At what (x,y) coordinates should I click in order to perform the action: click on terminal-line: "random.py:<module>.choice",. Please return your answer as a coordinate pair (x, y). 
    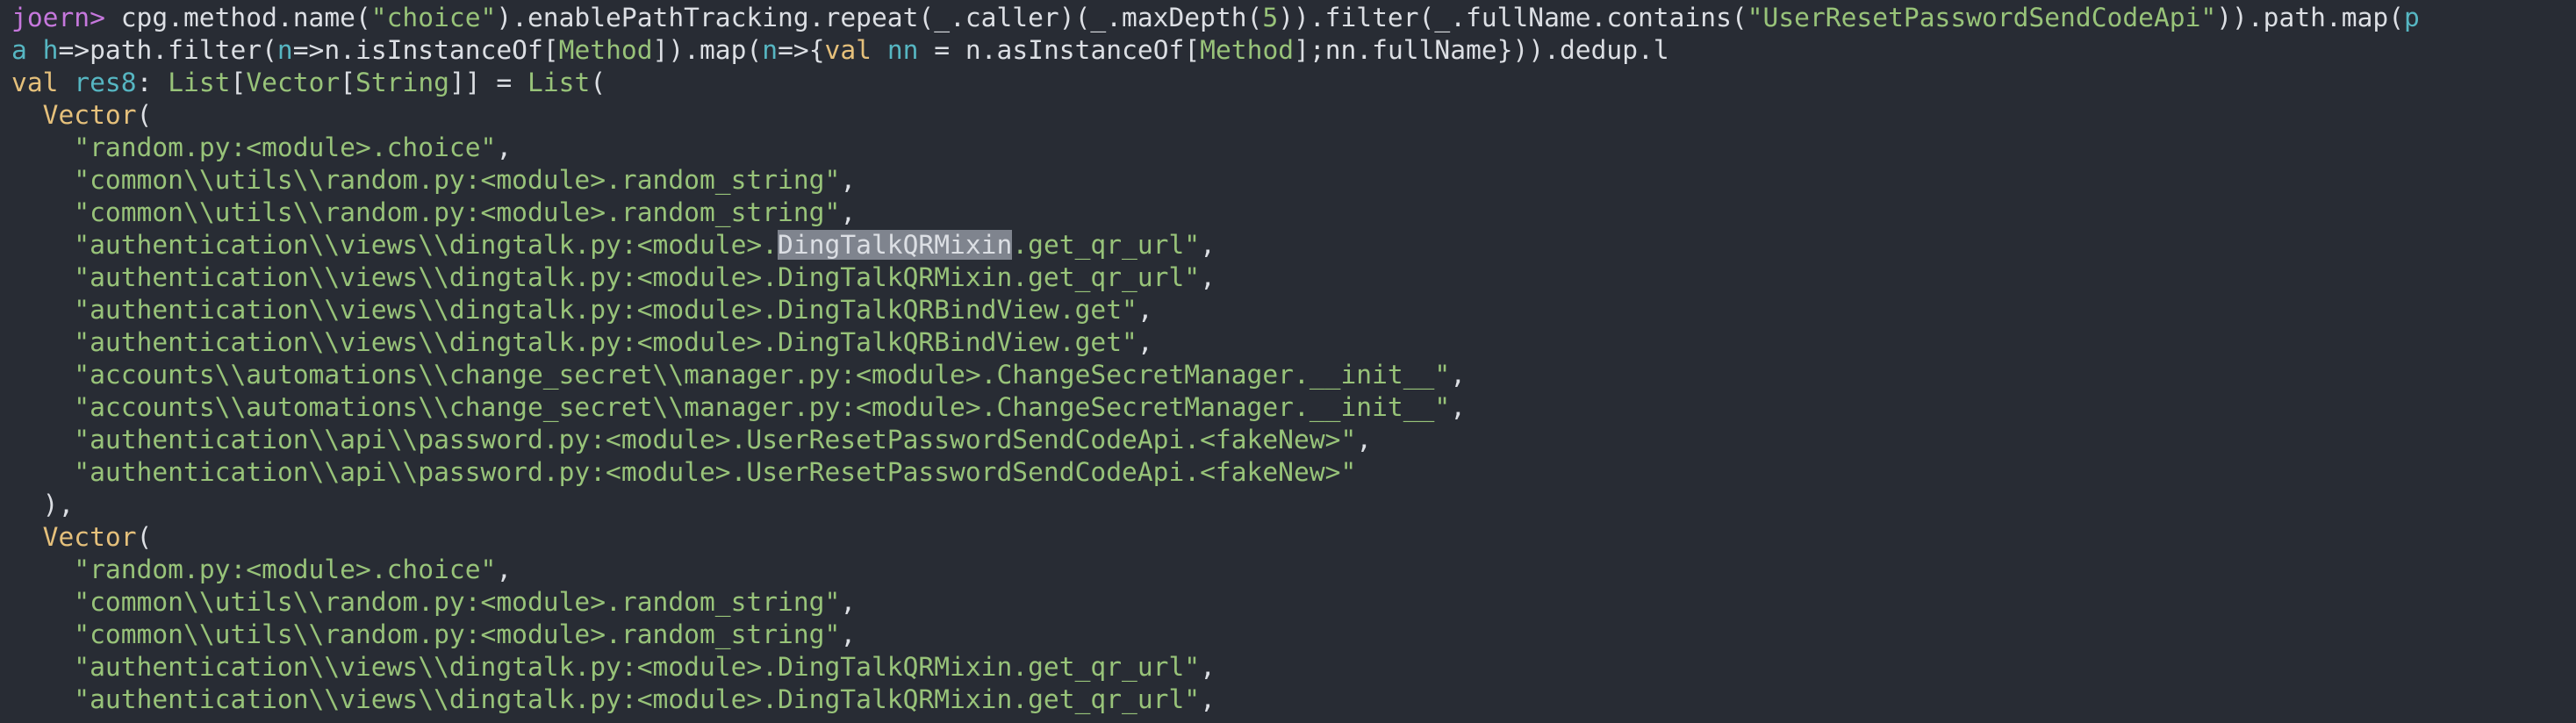
    Looking at the image, I should click on (1293, 570).